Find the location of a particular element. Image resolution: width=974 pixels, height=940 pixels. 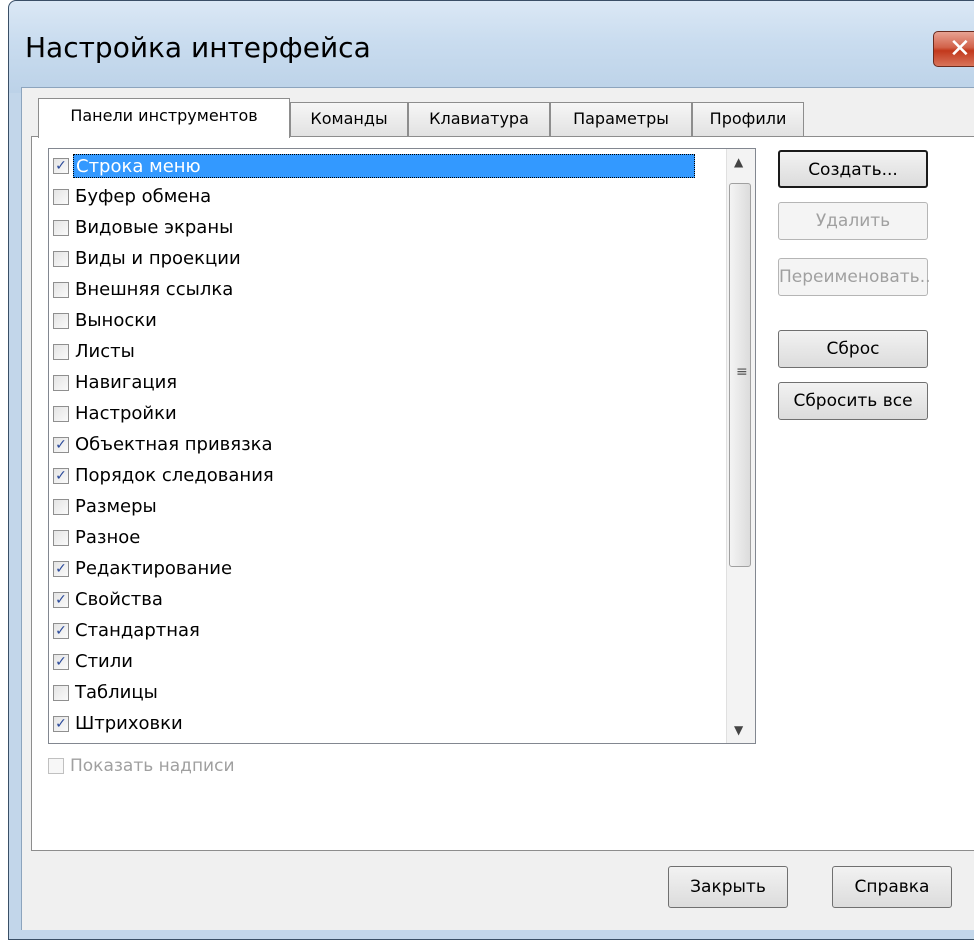

list-item: ✓ Штриховки is located at coordinates (390, 724).